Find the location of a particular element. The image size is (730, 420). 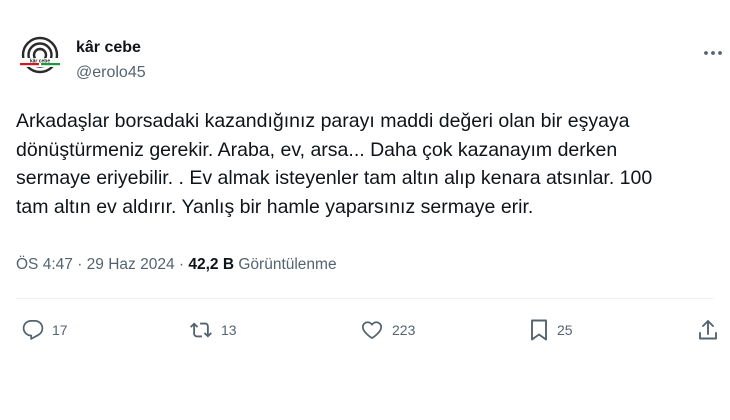

author-handle: @erolo45 is located at coordinates (111, 73).